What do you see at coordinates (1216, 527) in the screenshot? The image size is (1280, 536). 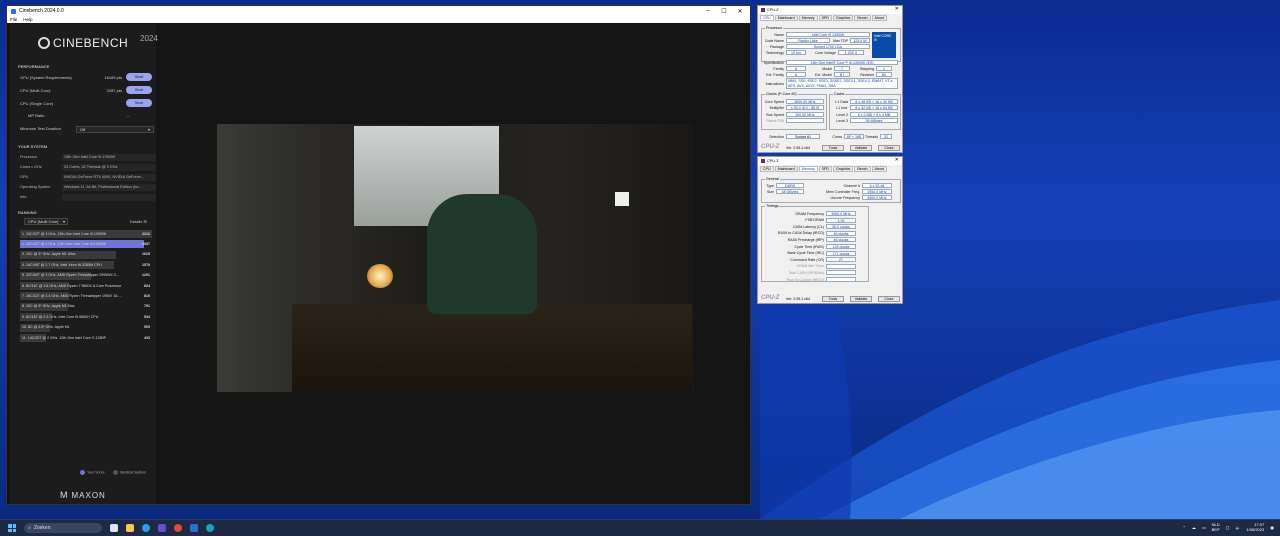 I see `language-indicator: NLD BEP` at bounding box center [1216, 527].